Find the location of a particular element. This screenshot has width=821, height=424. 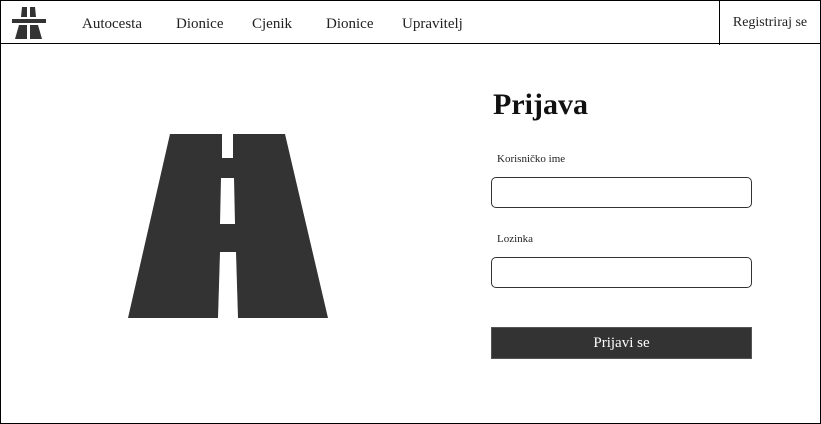

password-input is located at coordinates (621, 272).